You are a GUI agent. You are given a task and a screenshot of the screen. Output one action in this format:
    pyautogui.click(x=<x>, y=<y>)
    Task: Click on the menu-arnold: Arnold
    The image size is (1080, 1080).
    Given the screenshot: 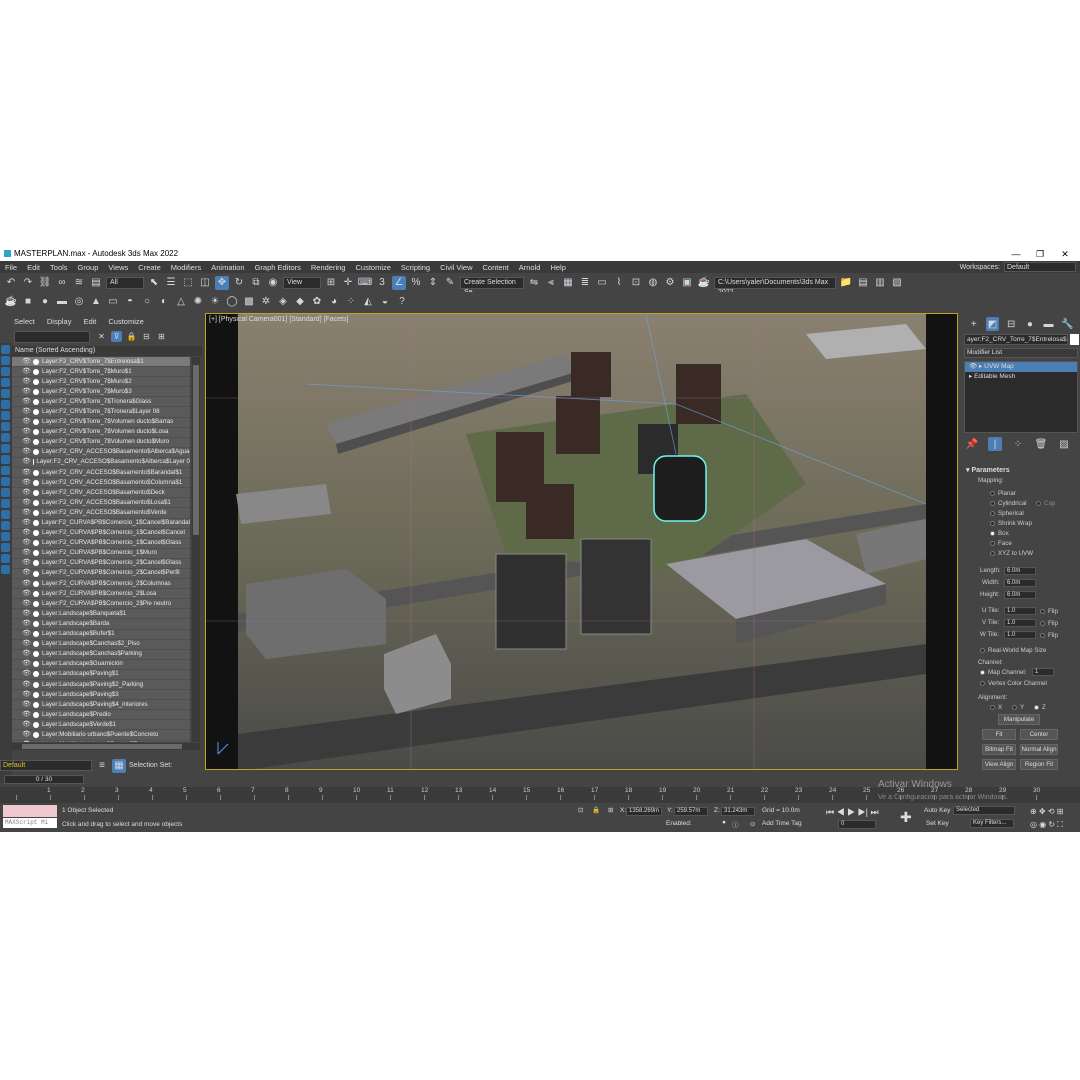 What is the action you would take?
    pyautogui.click(x=530, y=267)
    